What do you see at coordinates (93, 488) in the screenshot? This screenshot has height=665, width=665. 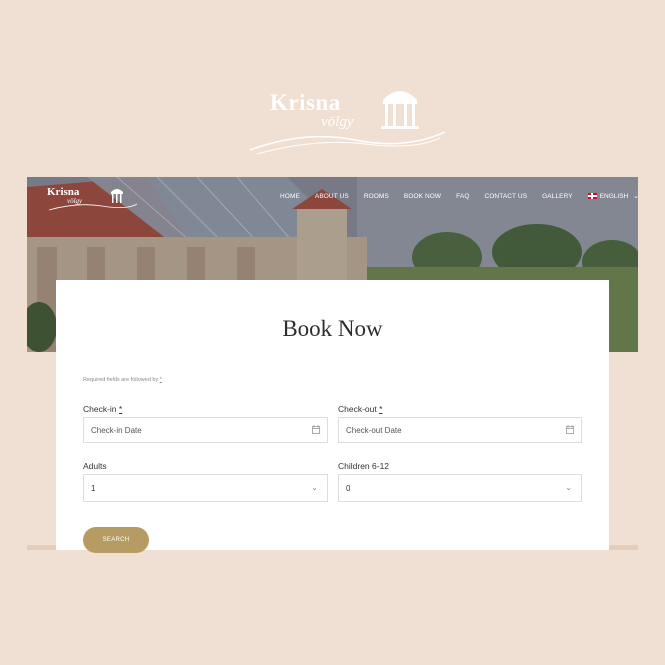 I see `adults-value: 1` at bounding box center [93, 488].